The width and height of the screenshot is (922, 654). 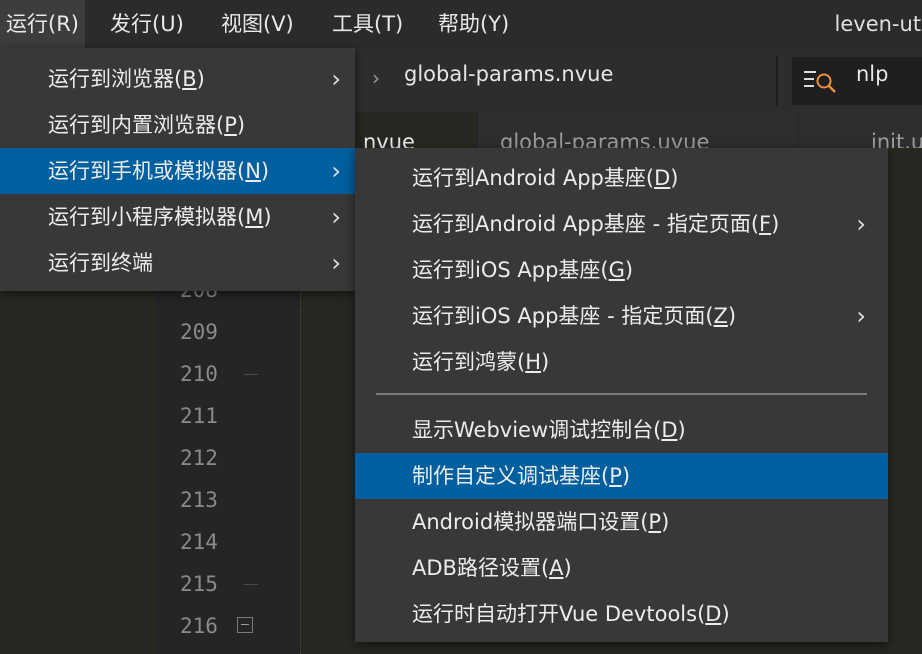 I want to click on breadcrumb-file: global-params.nvue, so click(x=508, y=74).